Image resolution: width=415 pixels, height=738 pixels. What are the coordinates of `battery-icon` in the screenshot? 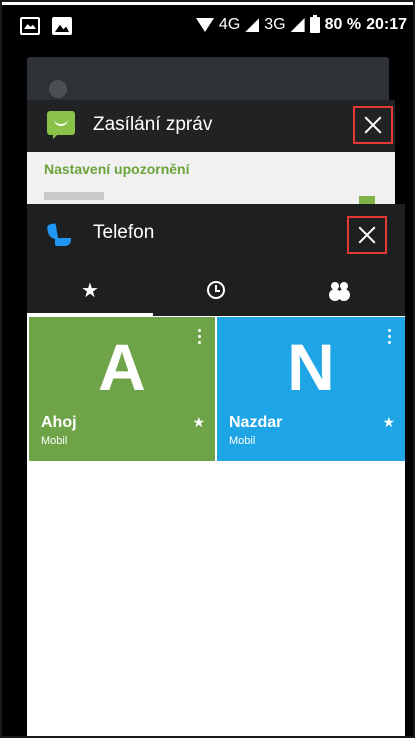 It's located at (314, 24).